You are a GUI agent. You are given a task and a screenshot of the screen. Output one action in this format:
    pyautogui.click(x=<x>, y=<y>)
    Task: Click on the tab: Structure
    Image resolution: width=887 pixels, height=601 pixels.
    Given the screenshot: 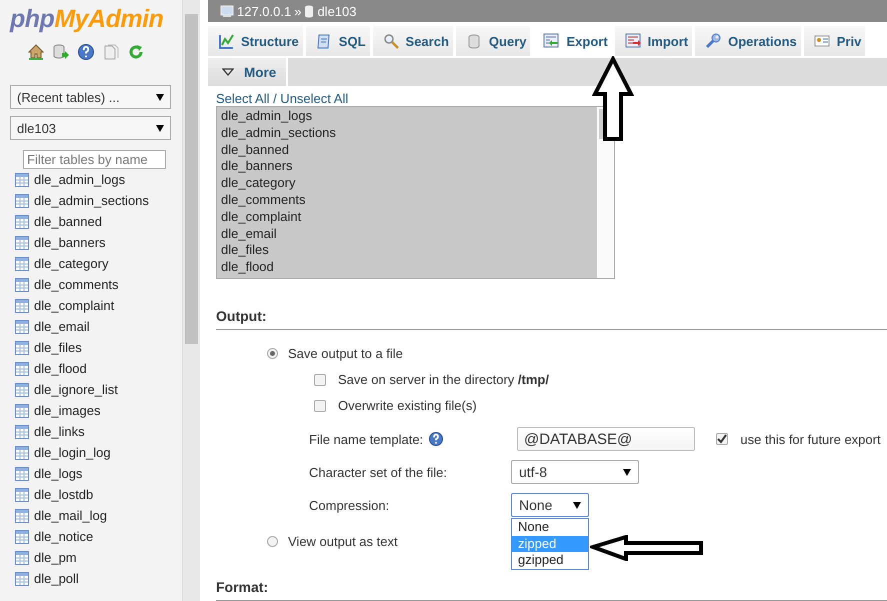 What is the action you would take?
    pyautogui.click(x=255, y=41)
    